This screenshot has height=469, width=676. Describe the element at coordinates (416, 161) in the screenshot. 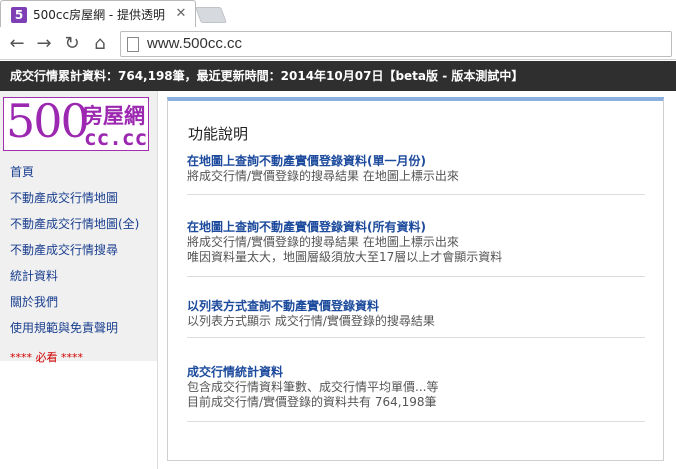

I see `feature-link-map-monthly: 在地圖上查詢不動產實價登錄資料(單一月份)` at that location.